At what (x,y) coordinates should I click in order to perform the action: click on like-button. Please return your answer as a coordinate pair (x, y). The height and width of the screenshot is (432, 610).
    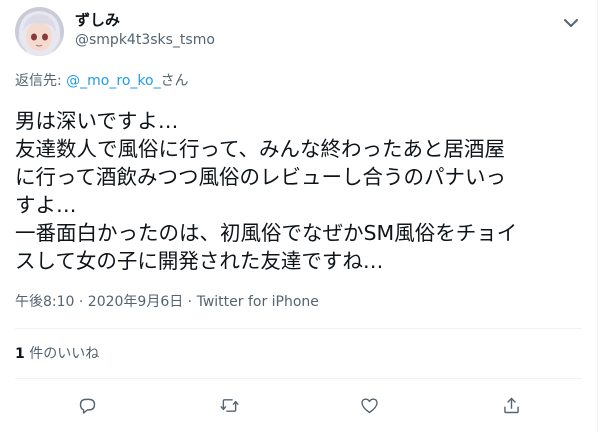
    Looking at the image, I should click on (369, 405).